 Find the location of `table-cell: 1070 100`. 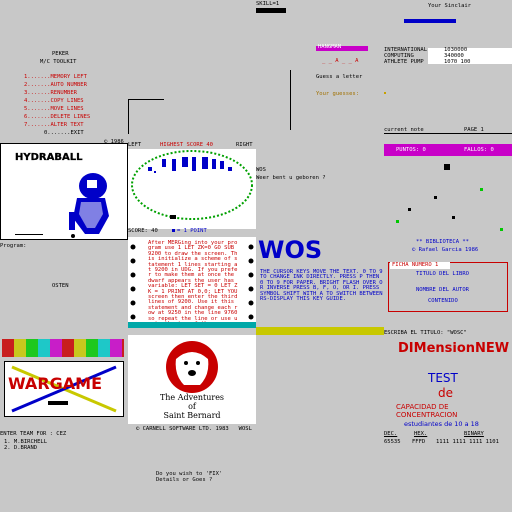

table-cell: 1070 100 is located at coordinates (457, 62).